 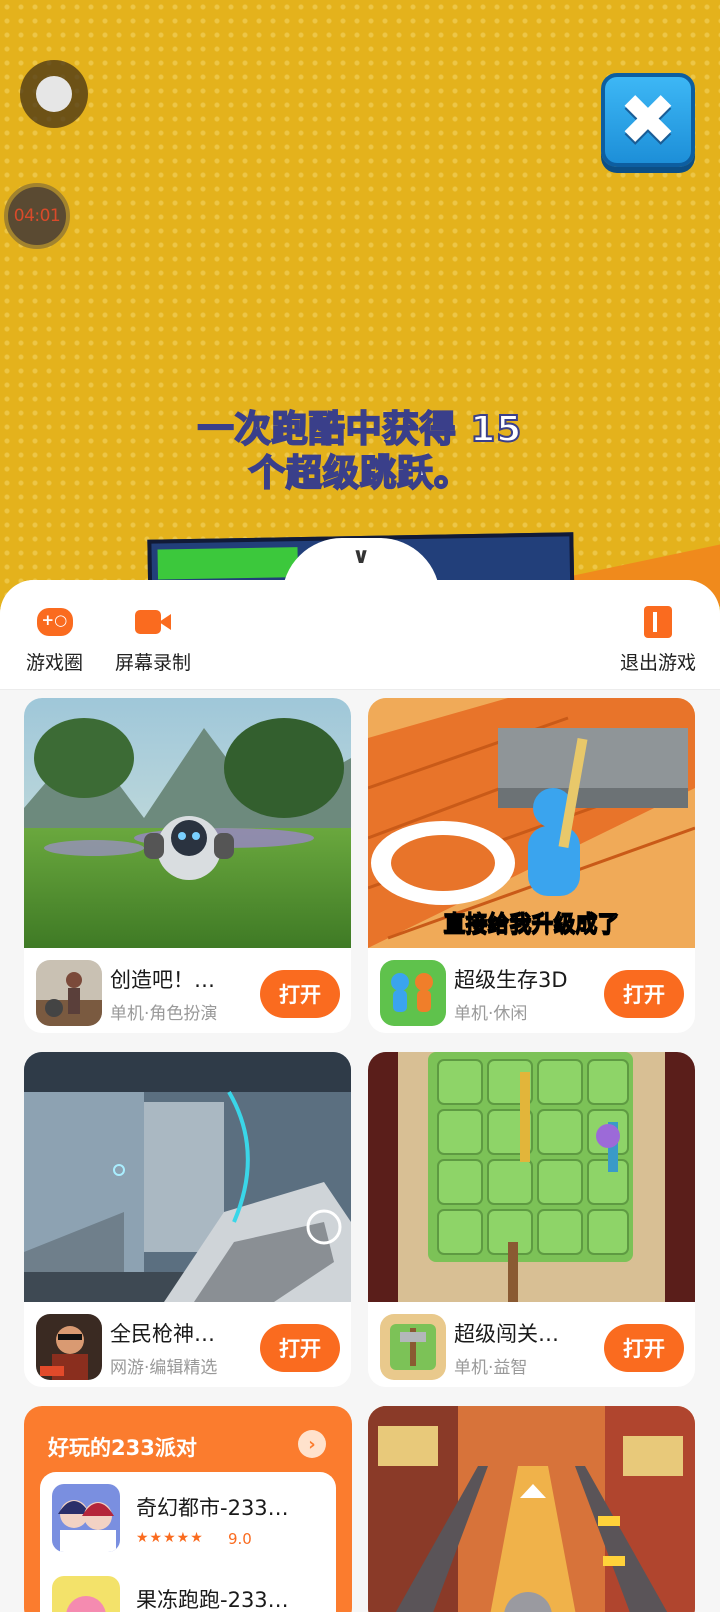 What do you see at coordinates (491, 1014) in the screenshot?
I see `game-category: 单机·休闲` at bounding box center [491, 1014].